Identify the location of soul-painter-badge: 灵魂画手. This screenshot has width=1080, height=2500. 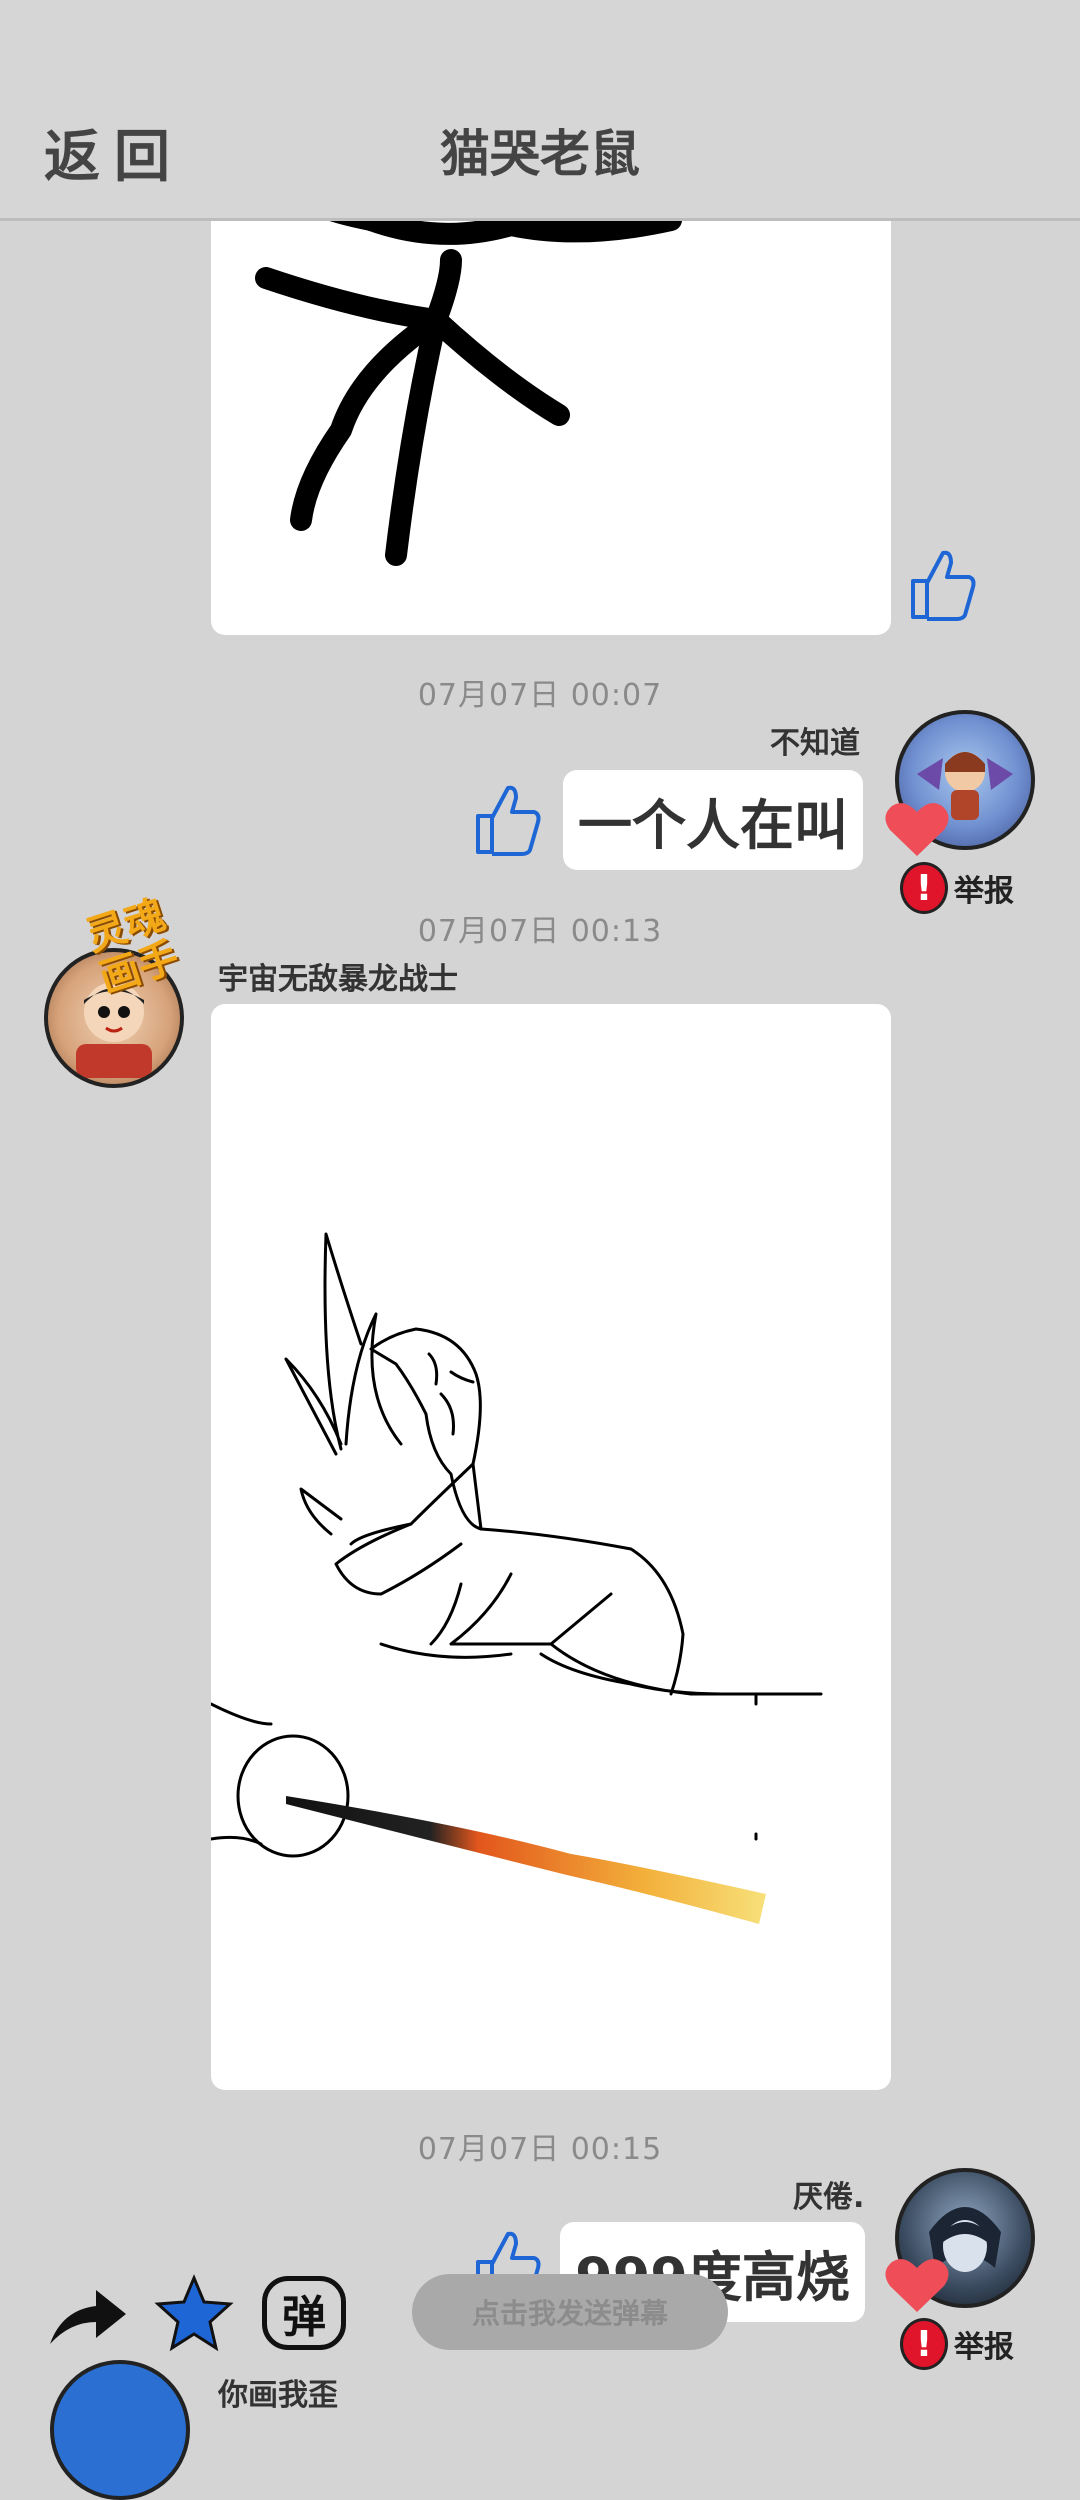
(151, 971).